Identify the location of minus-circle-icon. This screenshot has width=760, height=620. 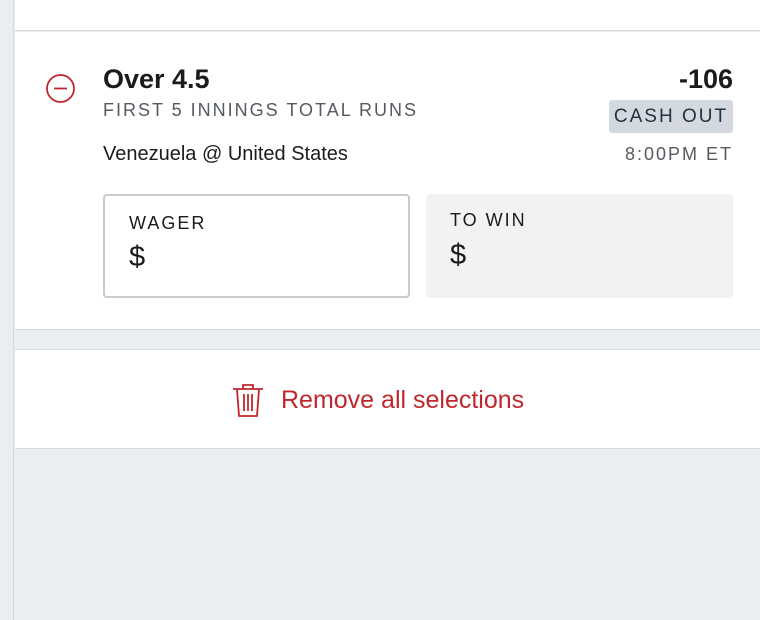
(60, 88).